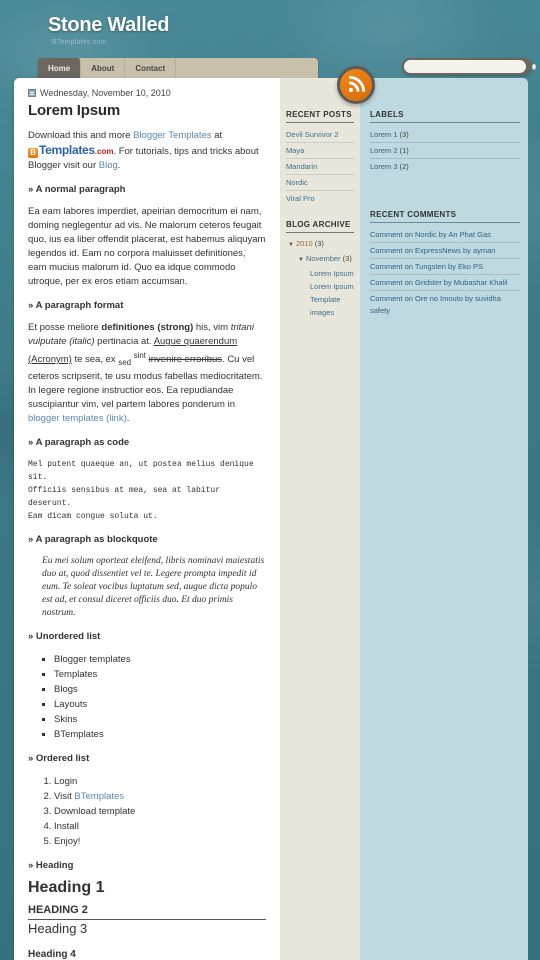  What do you see at coordinates (432, 250) in the screenshot?
I see `comment-link: Comment on ExpressNews by ayman` at bounding box center [432, 250].